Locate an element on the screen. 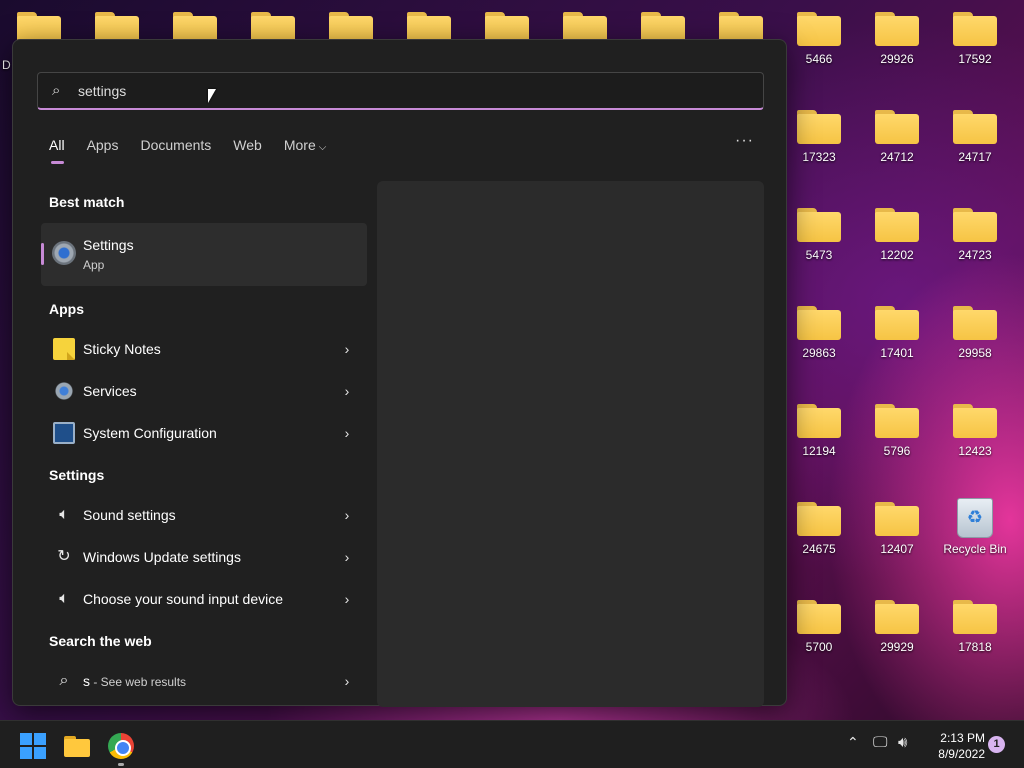 This screenshot has width=1024, height=768. best-match-title: Settings is located at coordinates (108, 245).